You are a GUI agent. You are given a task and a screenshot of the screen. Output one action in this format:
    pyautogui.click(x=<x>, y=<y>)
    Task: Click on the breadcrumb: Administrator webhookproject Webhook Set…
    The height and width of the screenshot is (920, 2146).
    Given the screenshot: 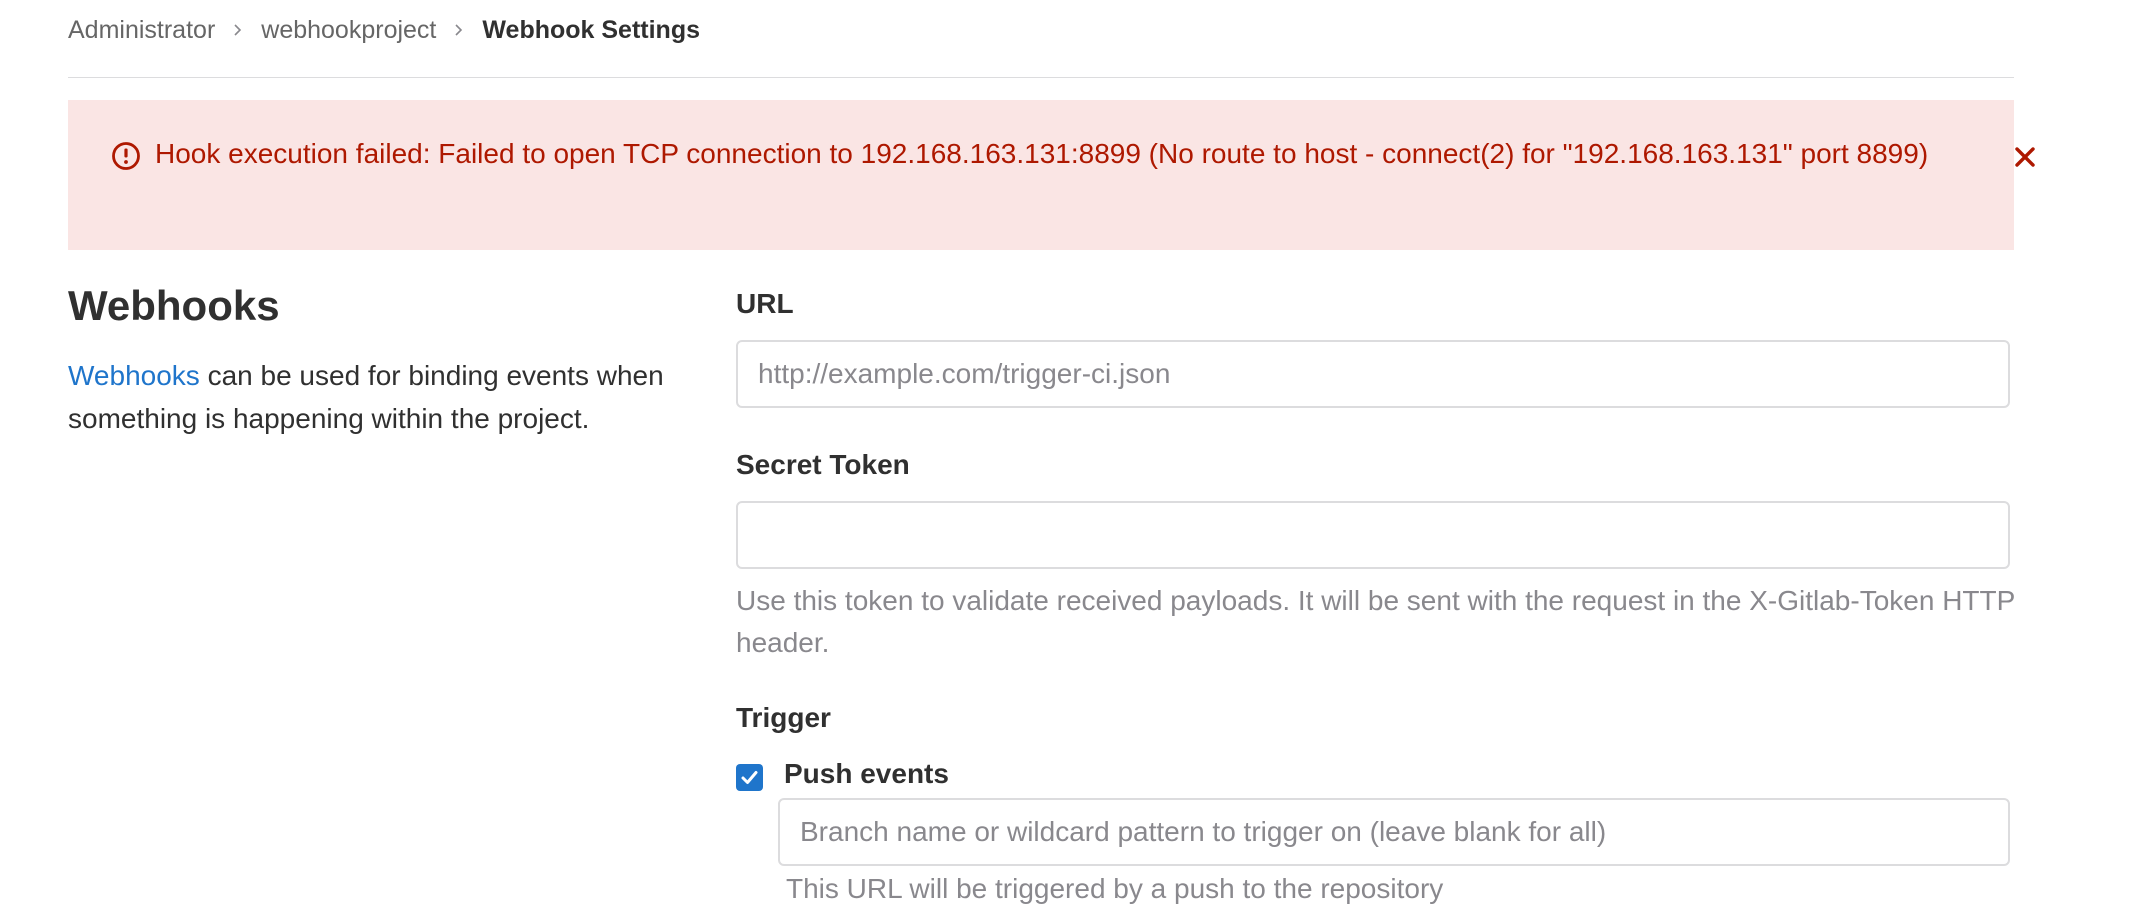 What is the action you would take?
    pyautogui.click(x=384, y=30)
    